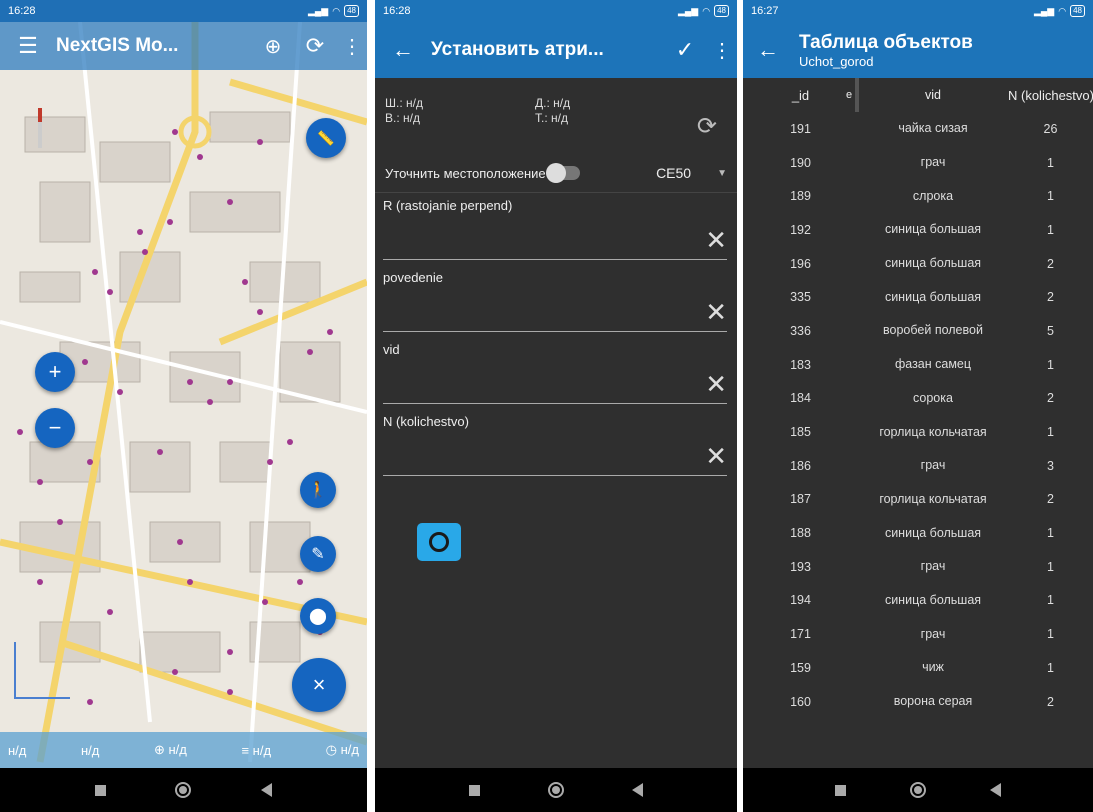 The width and height of the screenshot is (1093, 812). I want to click on table-row: 190 грач 1, so click(918, 163).